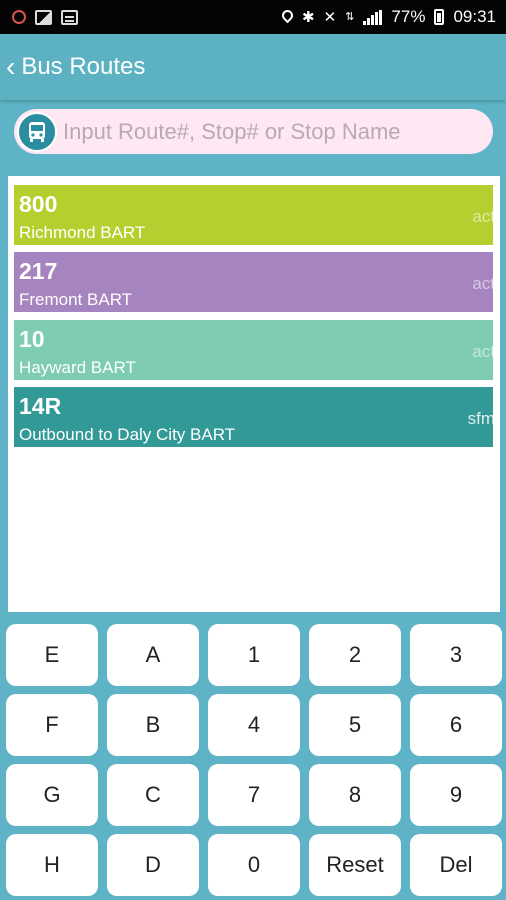  What do you see at coordinates (254, 795) in the screenshot?
I see `key-7: 7` at bounding box center [254, 795].